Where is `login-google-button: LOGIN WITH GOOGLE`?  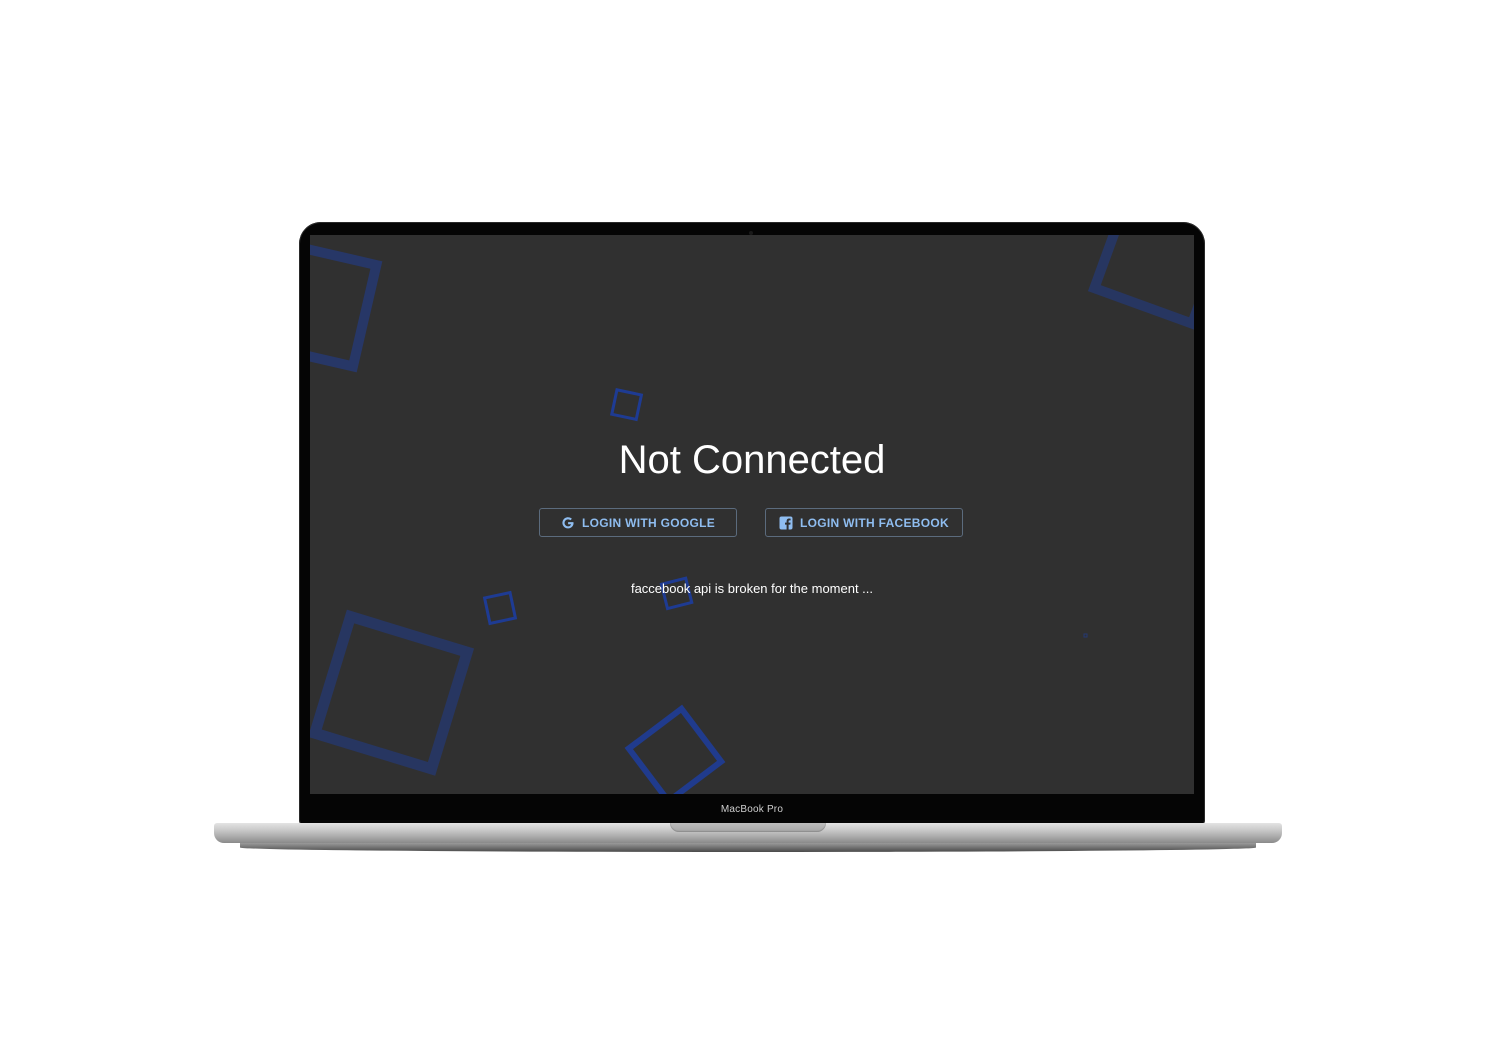
login-google-button: LOGIN WITH GOOGLE is located at coordinates (638, 522).